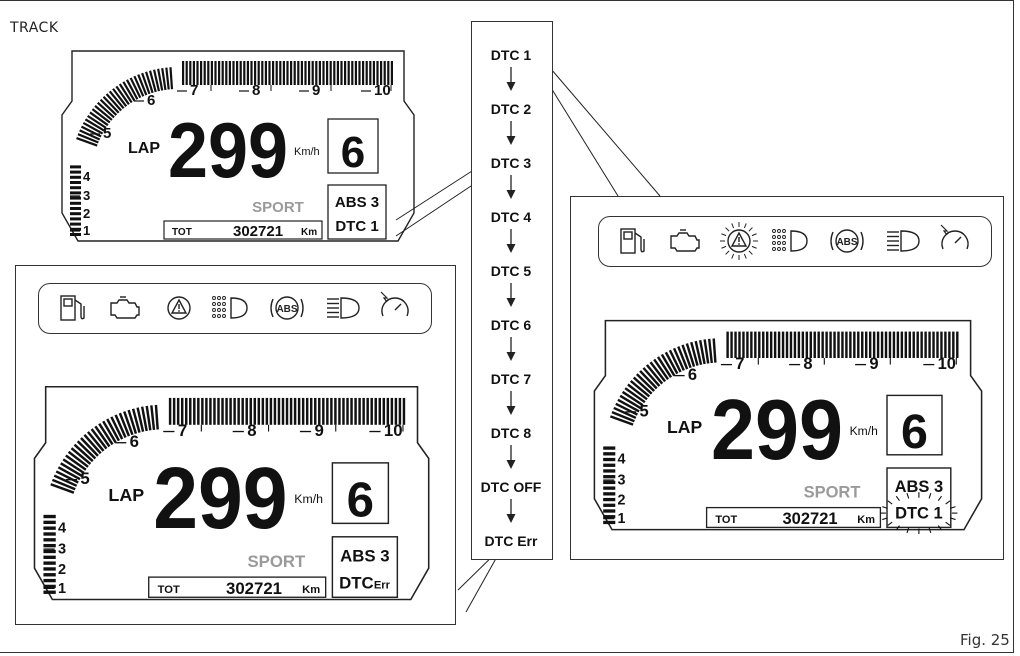 The image size is (1020, 656). Describe the element at coordinates (790, 240) in the screenshot. I see `parking-light-icon` at that location.